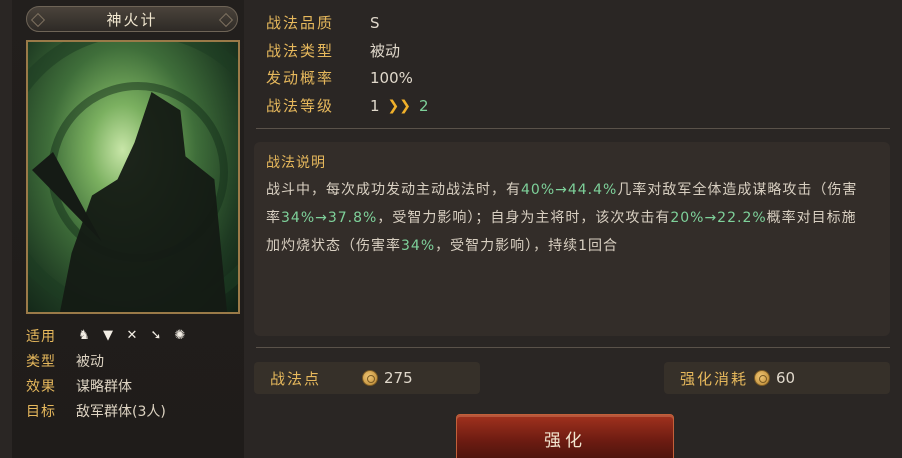  Describe the element at coordinates (41, 411) in the screenshot. I see `target-label: 目标` at that location.